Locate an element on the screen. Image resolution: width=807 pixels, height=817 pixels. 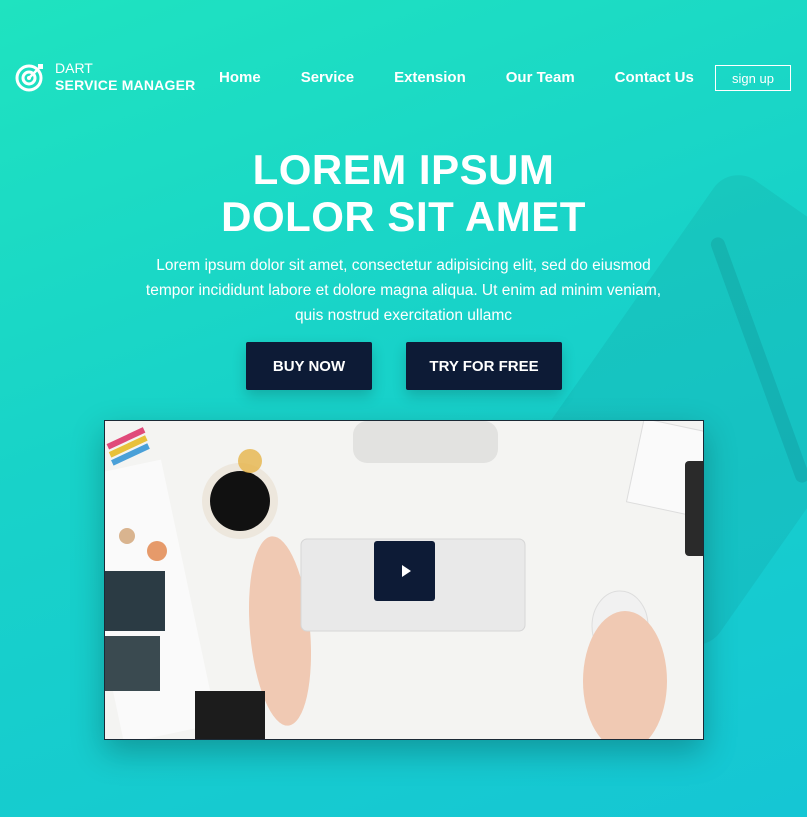
brand-line2: SERVICE MANAGER is located at coordinates (125, 85).